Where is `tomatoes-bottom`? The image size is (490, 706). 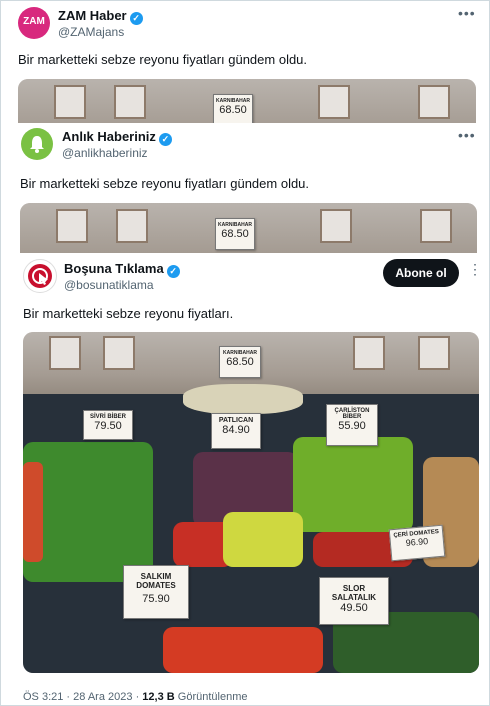 tomatoes-bottom is located at coordinates (243, 650).